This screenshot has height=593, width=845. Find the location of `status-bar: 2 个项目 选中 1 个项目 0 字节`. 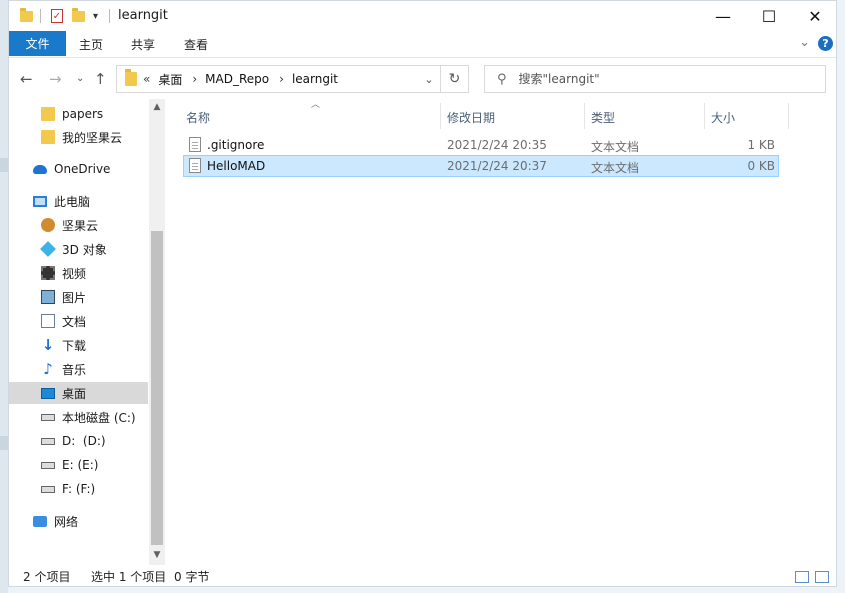

status-bar: 2 个项目 选中 1 个项目 0 字节 is located at coordinates (422, 576).